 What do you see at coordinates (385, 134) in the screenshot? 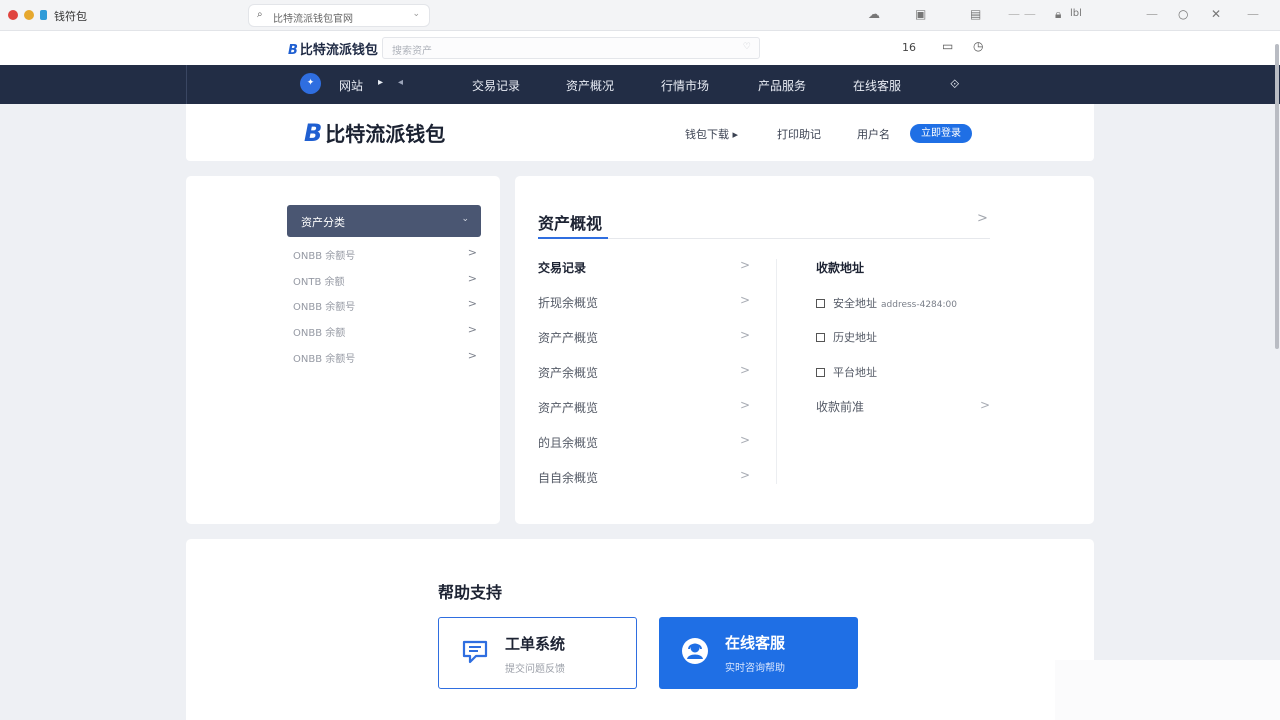
I see `brand-logo-text: 比特流派钱包` at bounding box center [385, 134].